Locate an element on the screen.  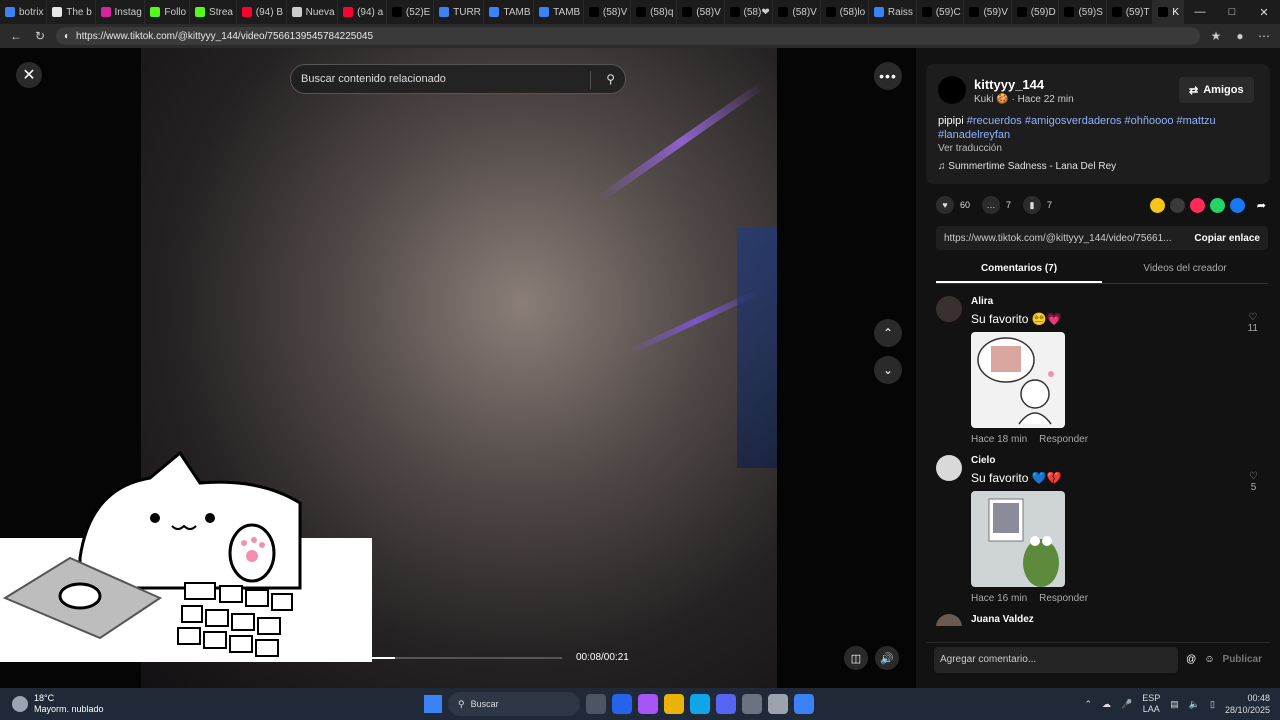
profile-icon: ● is located at coordinates (1240, 36).